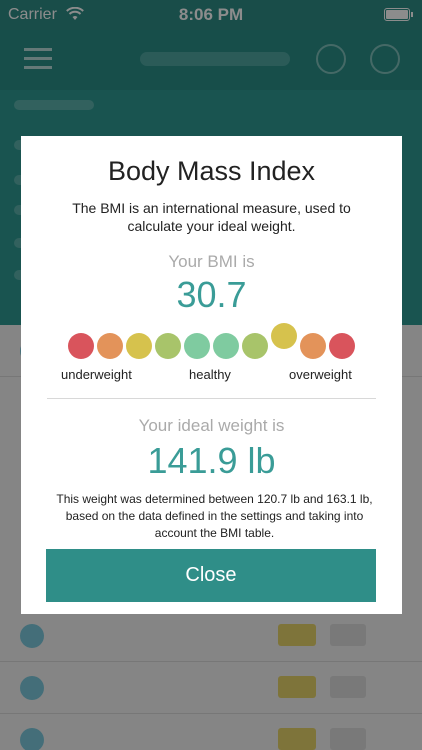 The image size is (422, 750). Describe the element at coordinates (211, 294) in the screenshot. I see `bmi-value: 30.7` at that location.